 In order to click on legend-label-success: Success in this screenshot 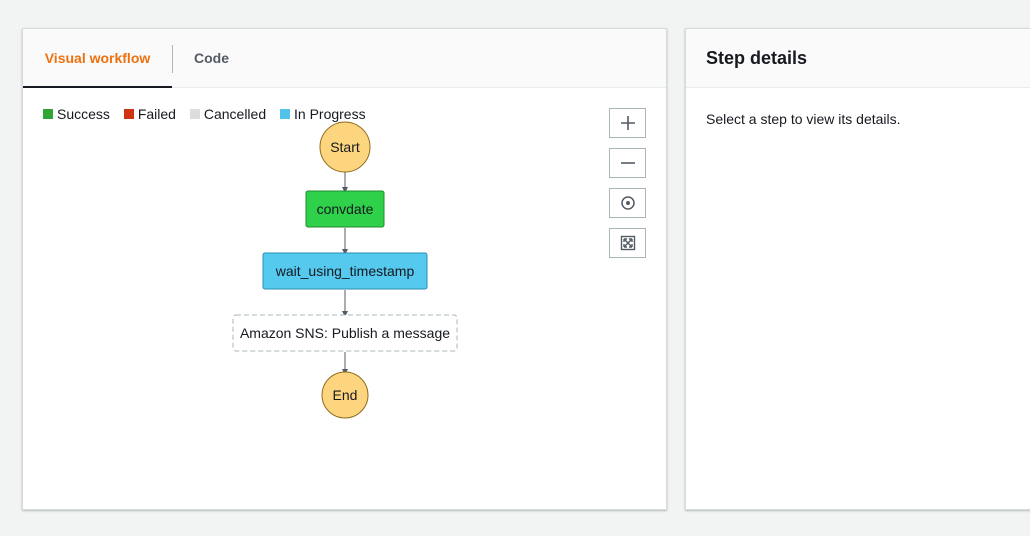, I will do `click(83, 114)`.